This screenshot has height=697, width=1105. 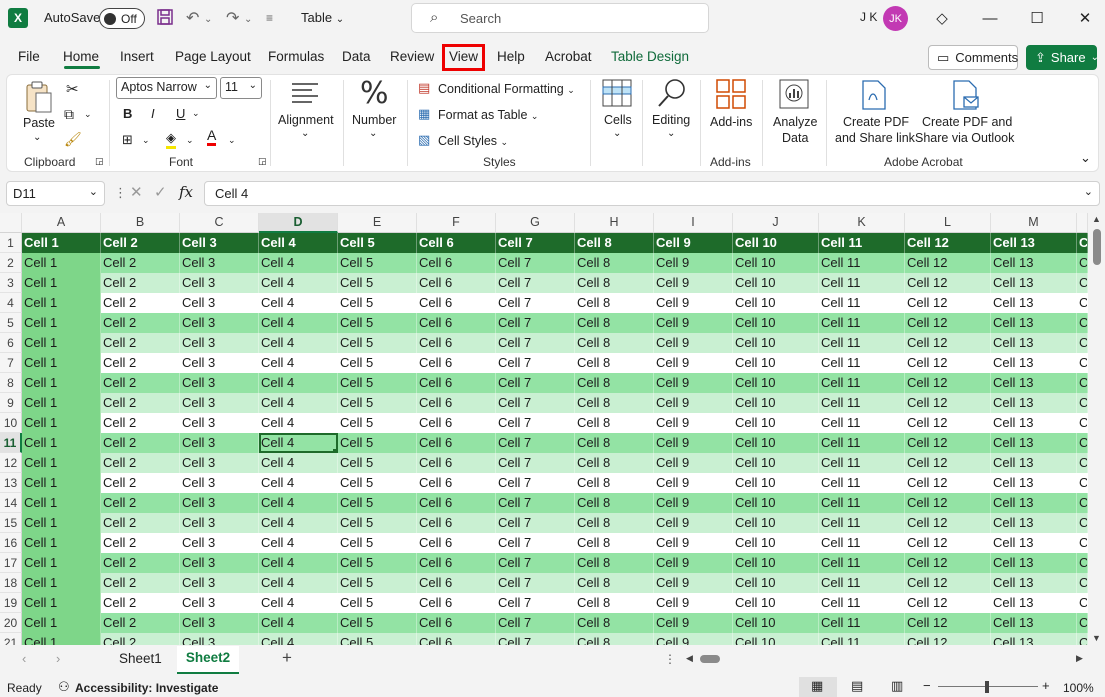 What do you see at coordinates (127, 113) in the screenshot?
I see `bold-button: B` at bounding box center [127, 113].